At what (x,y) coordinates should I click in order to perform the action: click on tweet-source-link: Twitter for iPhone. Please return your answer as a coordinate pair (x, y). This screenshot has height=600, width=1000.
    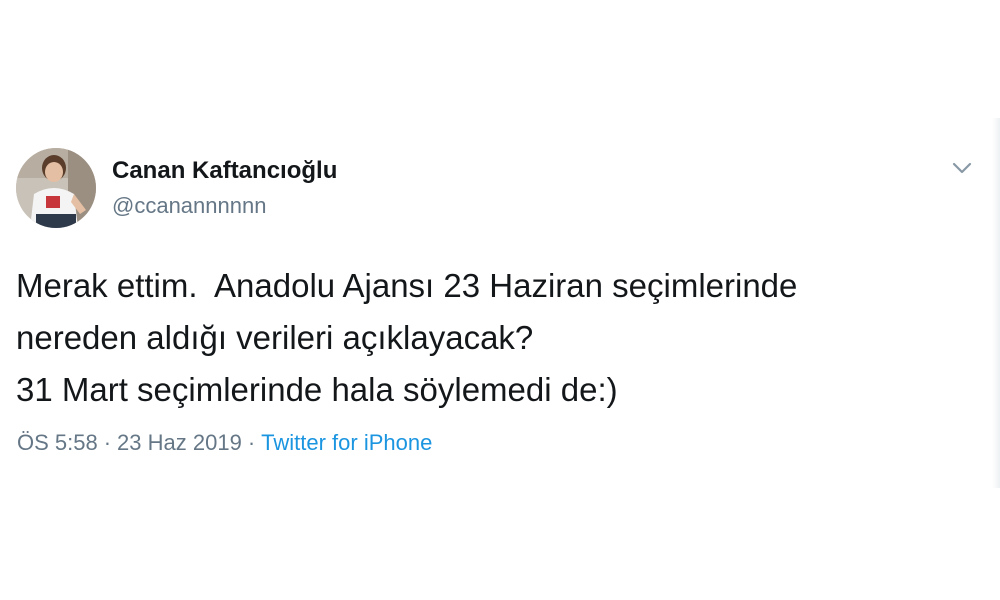
    Looking at the image, I should click on (346, 442).